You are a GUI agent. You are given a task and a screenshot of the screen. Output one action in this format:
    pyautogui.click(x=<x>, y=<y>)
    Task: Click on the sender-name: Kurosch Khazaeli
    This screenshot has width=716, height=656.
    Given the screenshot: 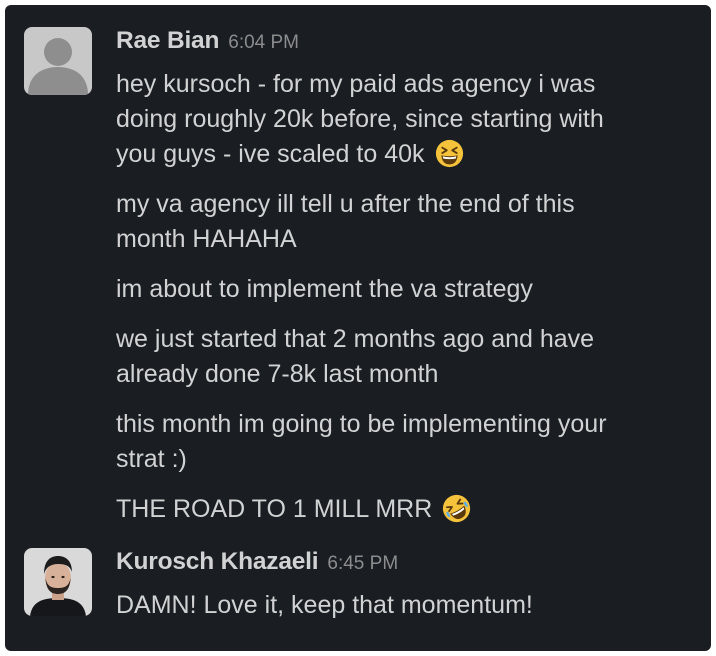 What is the action you would take?
    pyautogui.click(x=217, y=562)
    